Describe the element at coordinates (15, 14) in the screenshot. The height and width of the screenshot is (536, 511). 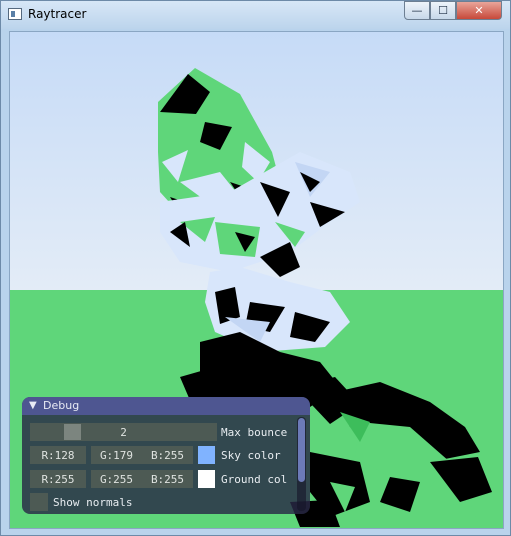
I see `app-icon` at that location.